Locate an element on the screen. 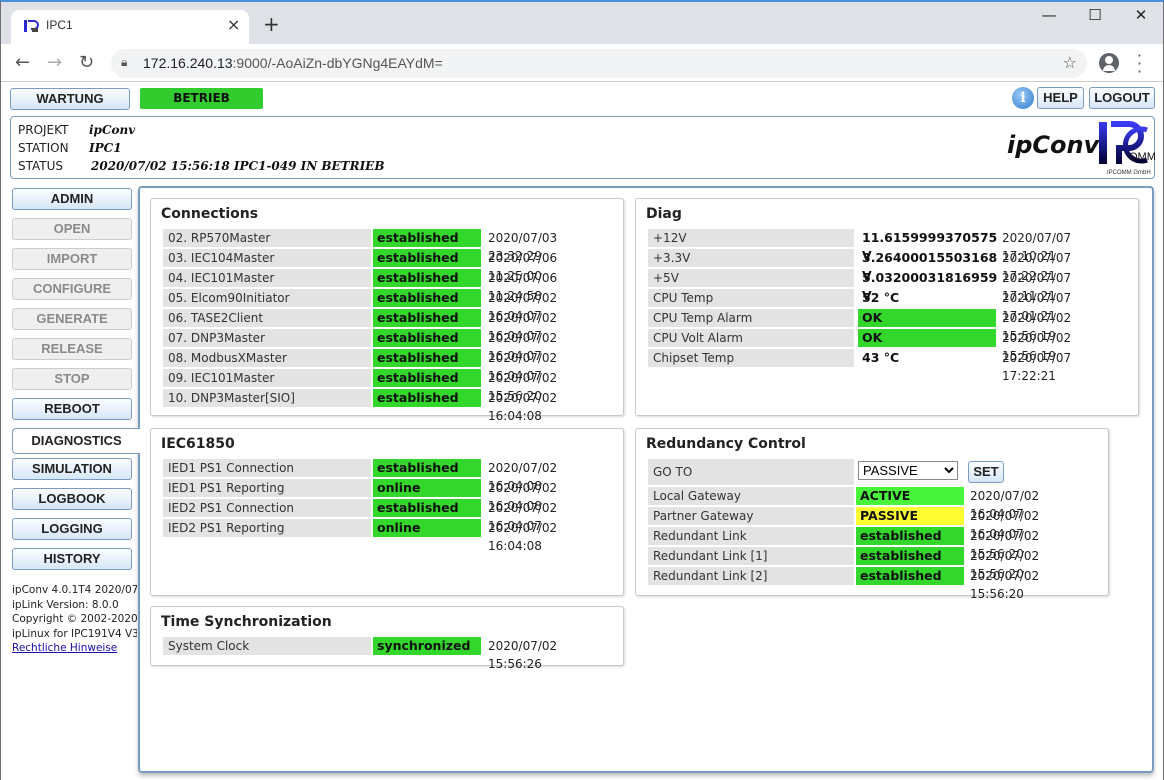 This screenshot has width=1164, height=780. sidebar-item-logging: LOGGING is located at coordinates (72, 529).